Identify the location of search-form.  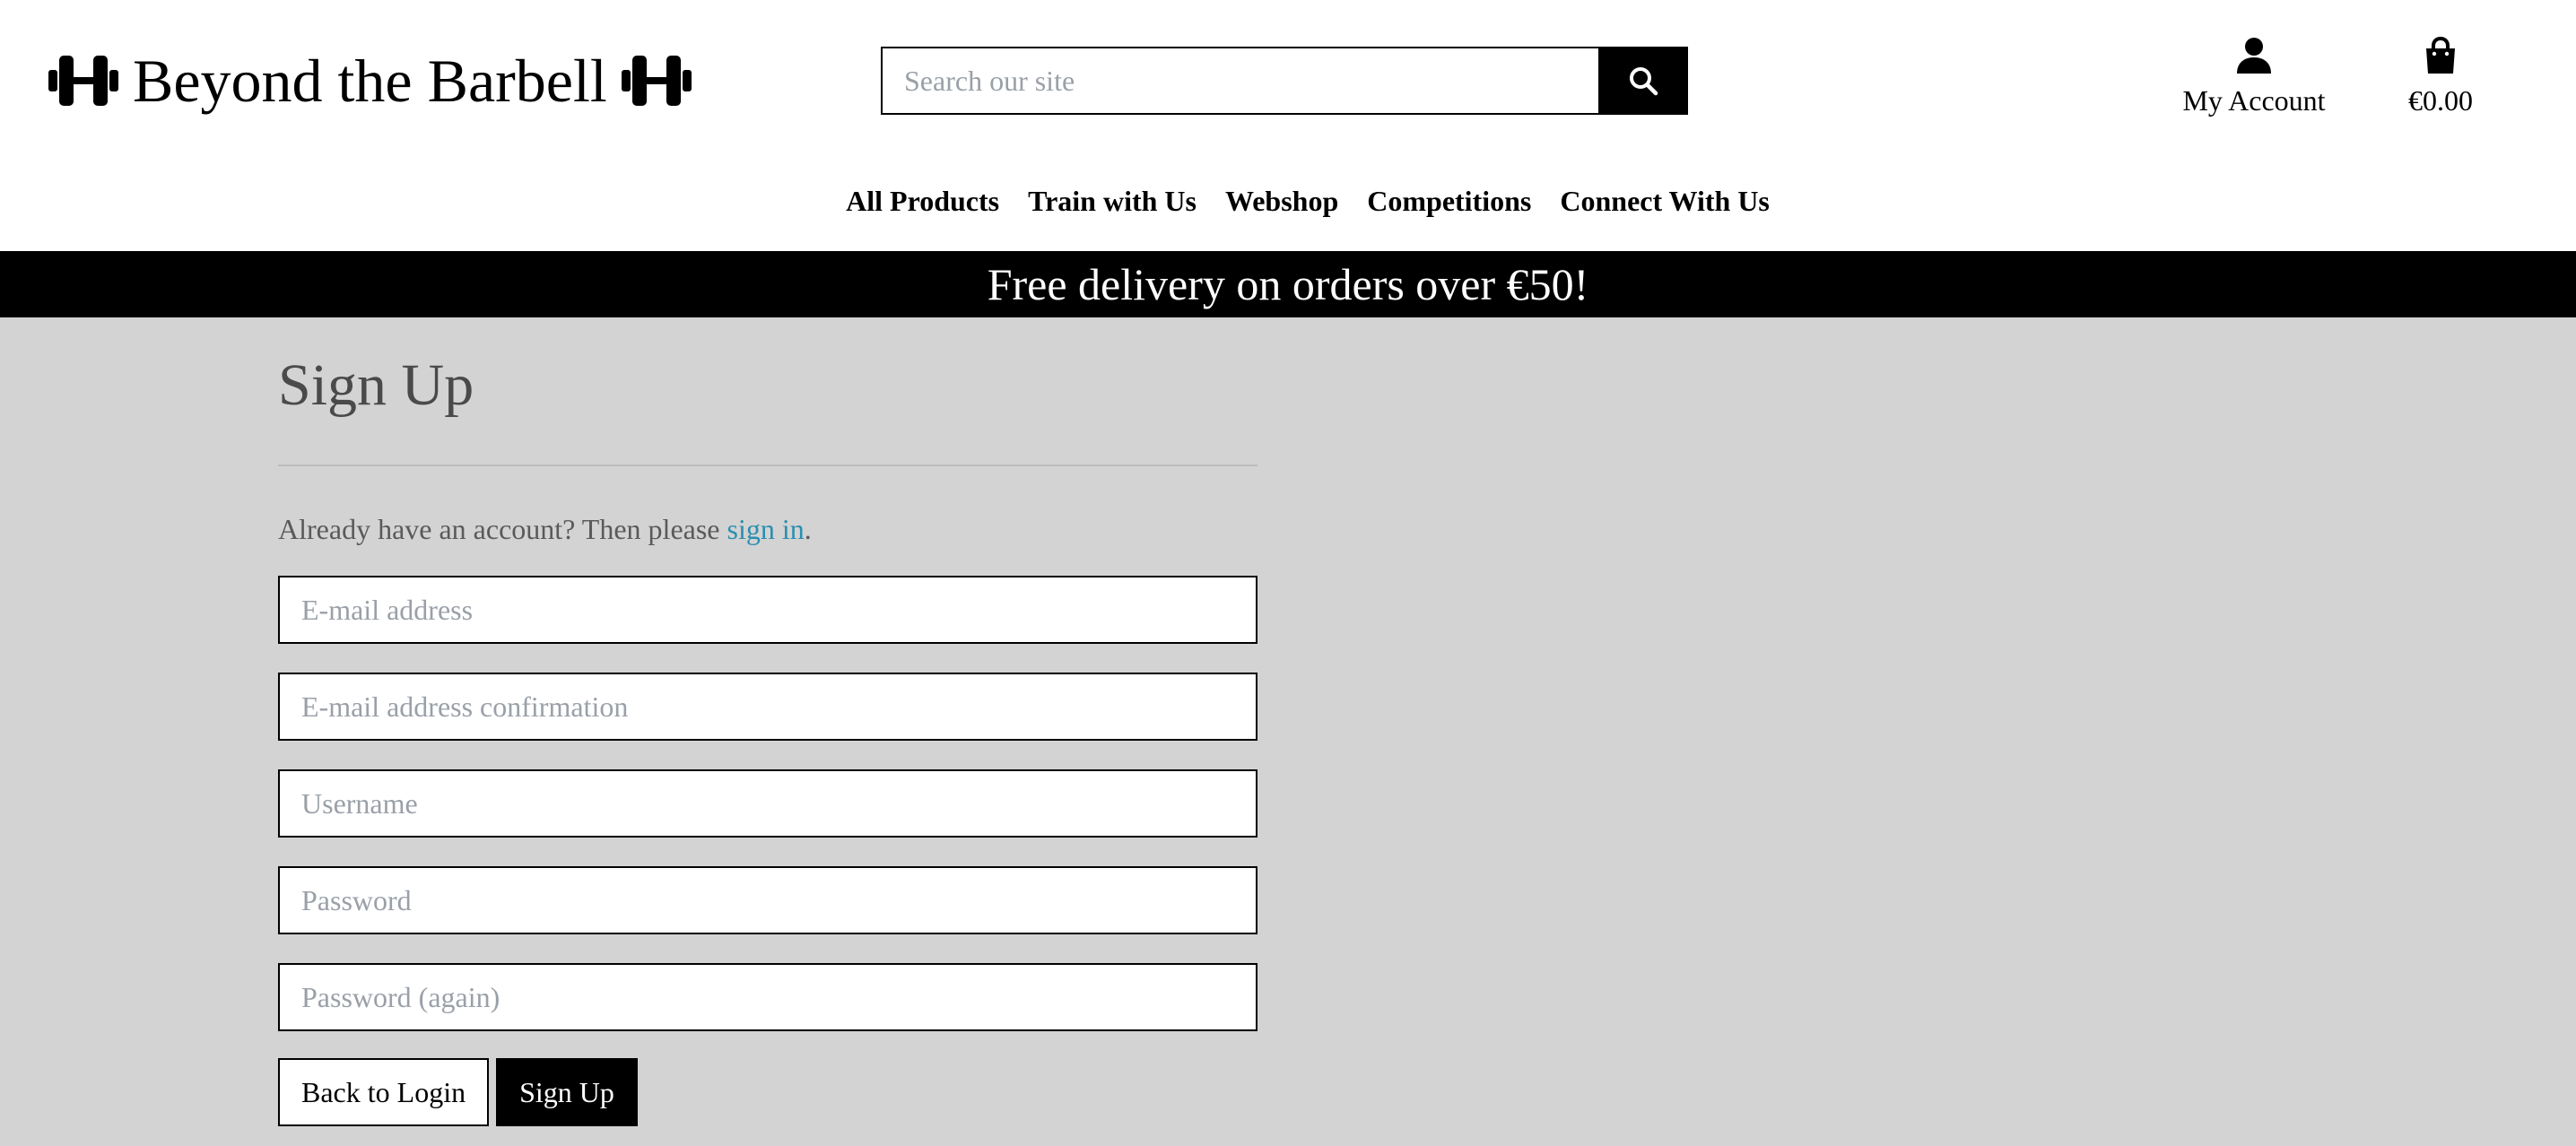
(1284, 81).